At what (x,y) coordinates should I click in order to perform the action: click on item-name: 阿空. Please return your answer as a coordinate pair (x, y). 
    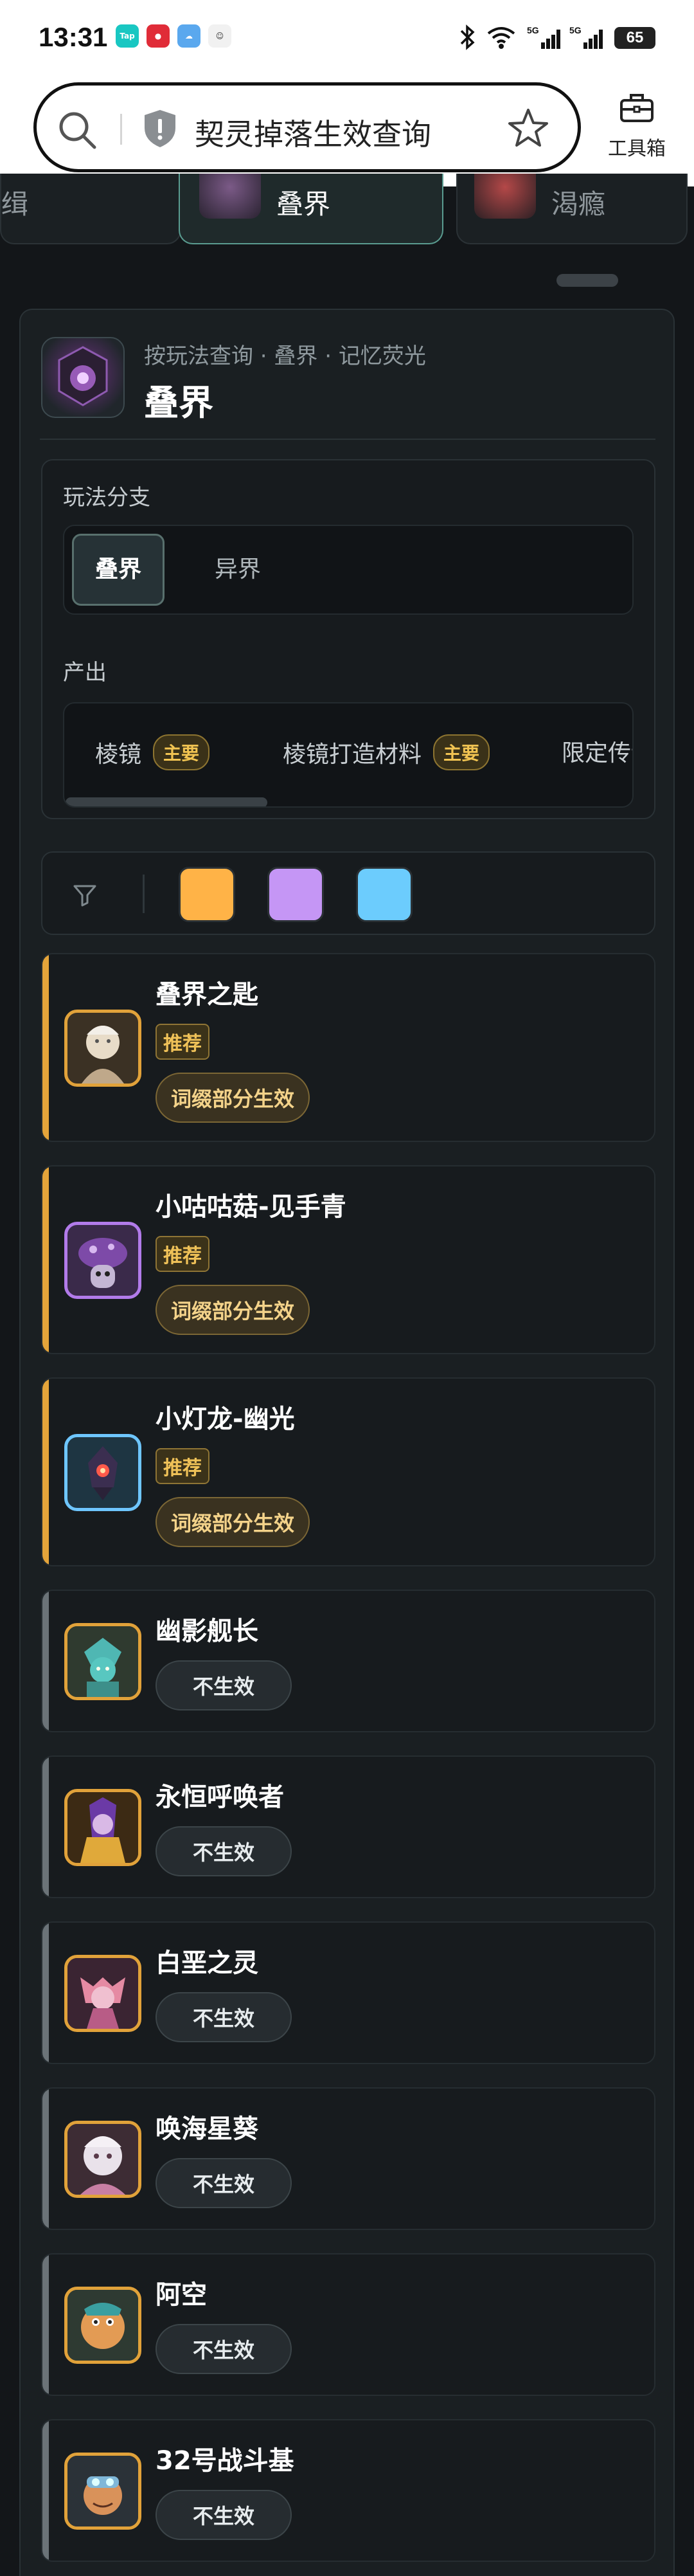
    Looking at the image, I should click on (181, 2295).